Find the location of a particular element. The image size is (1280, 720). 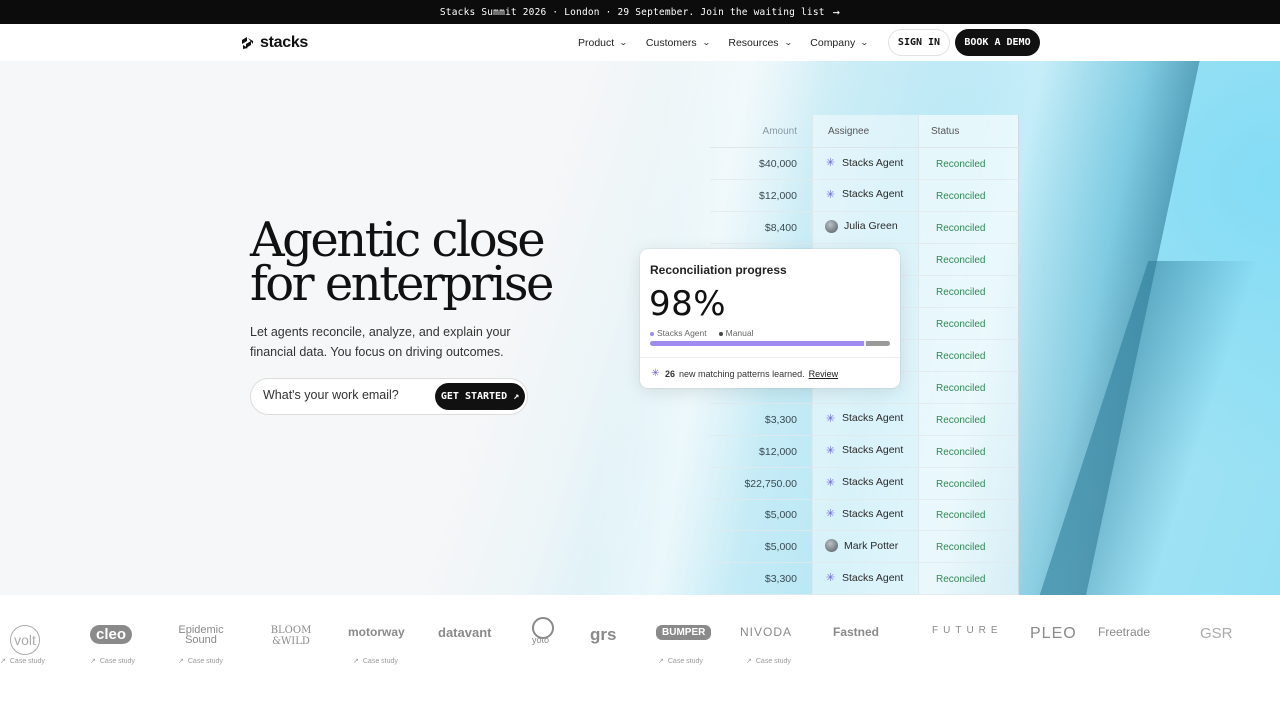

table-row: $5,000 Mark Potter Reconciled is located at coordinates (864, 547).